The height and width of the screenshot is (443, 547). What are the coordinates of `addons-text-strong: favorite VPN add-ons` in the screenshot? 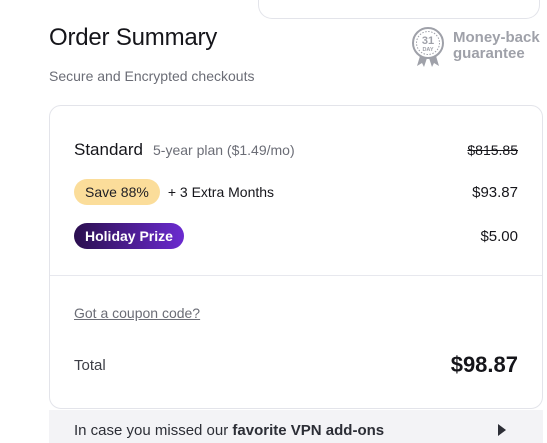 It's located at (308, 430).